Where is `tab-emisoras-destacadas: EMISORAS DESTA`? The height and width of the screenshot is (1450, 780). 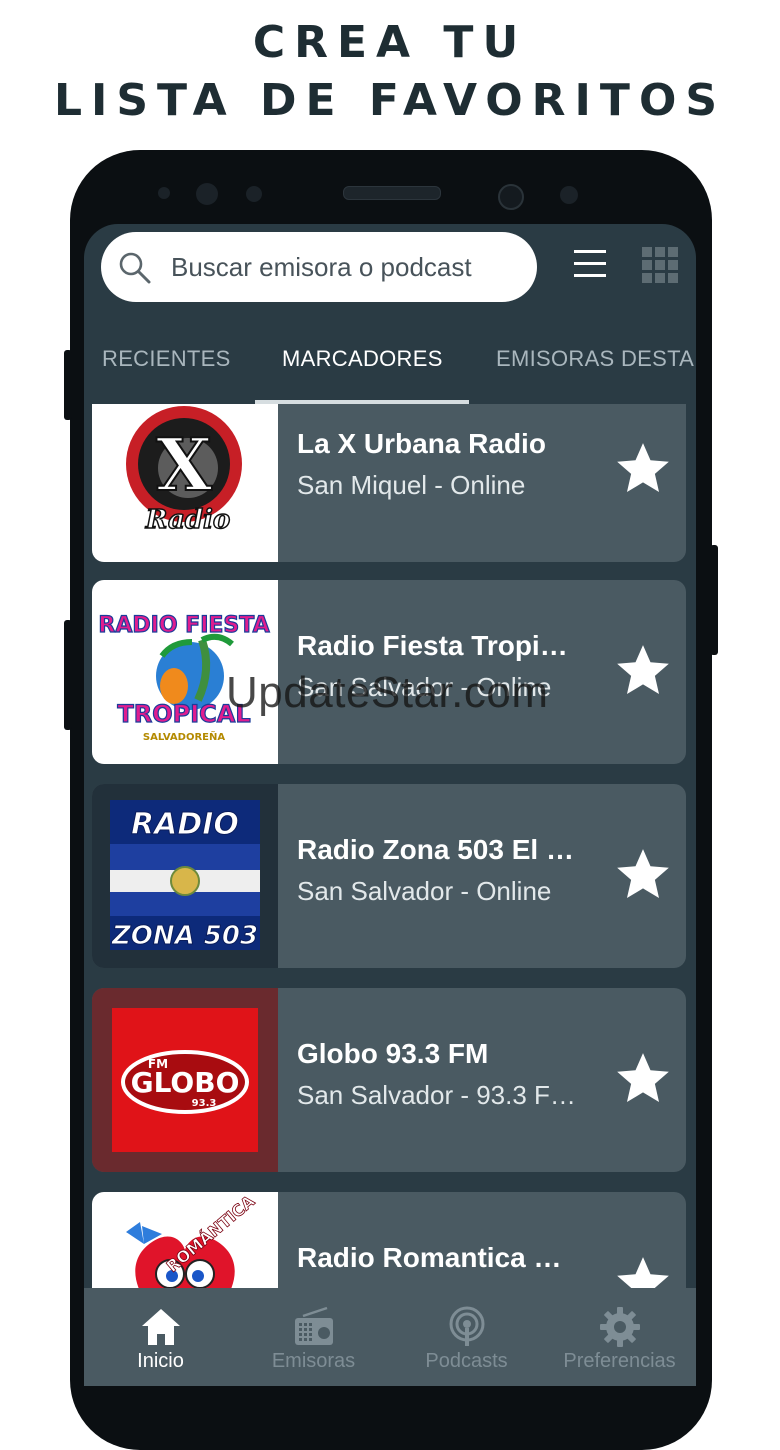
tab-emisoras-destacadas: EMISORAS DESTA is located at coordinates (595, 359).